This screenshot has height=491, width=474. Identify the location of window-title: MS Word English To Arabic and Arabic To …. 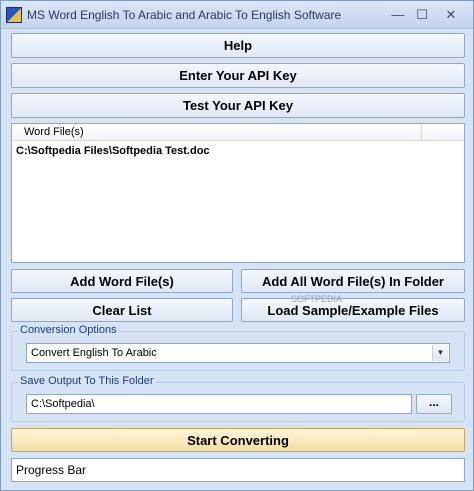
(184, 15).